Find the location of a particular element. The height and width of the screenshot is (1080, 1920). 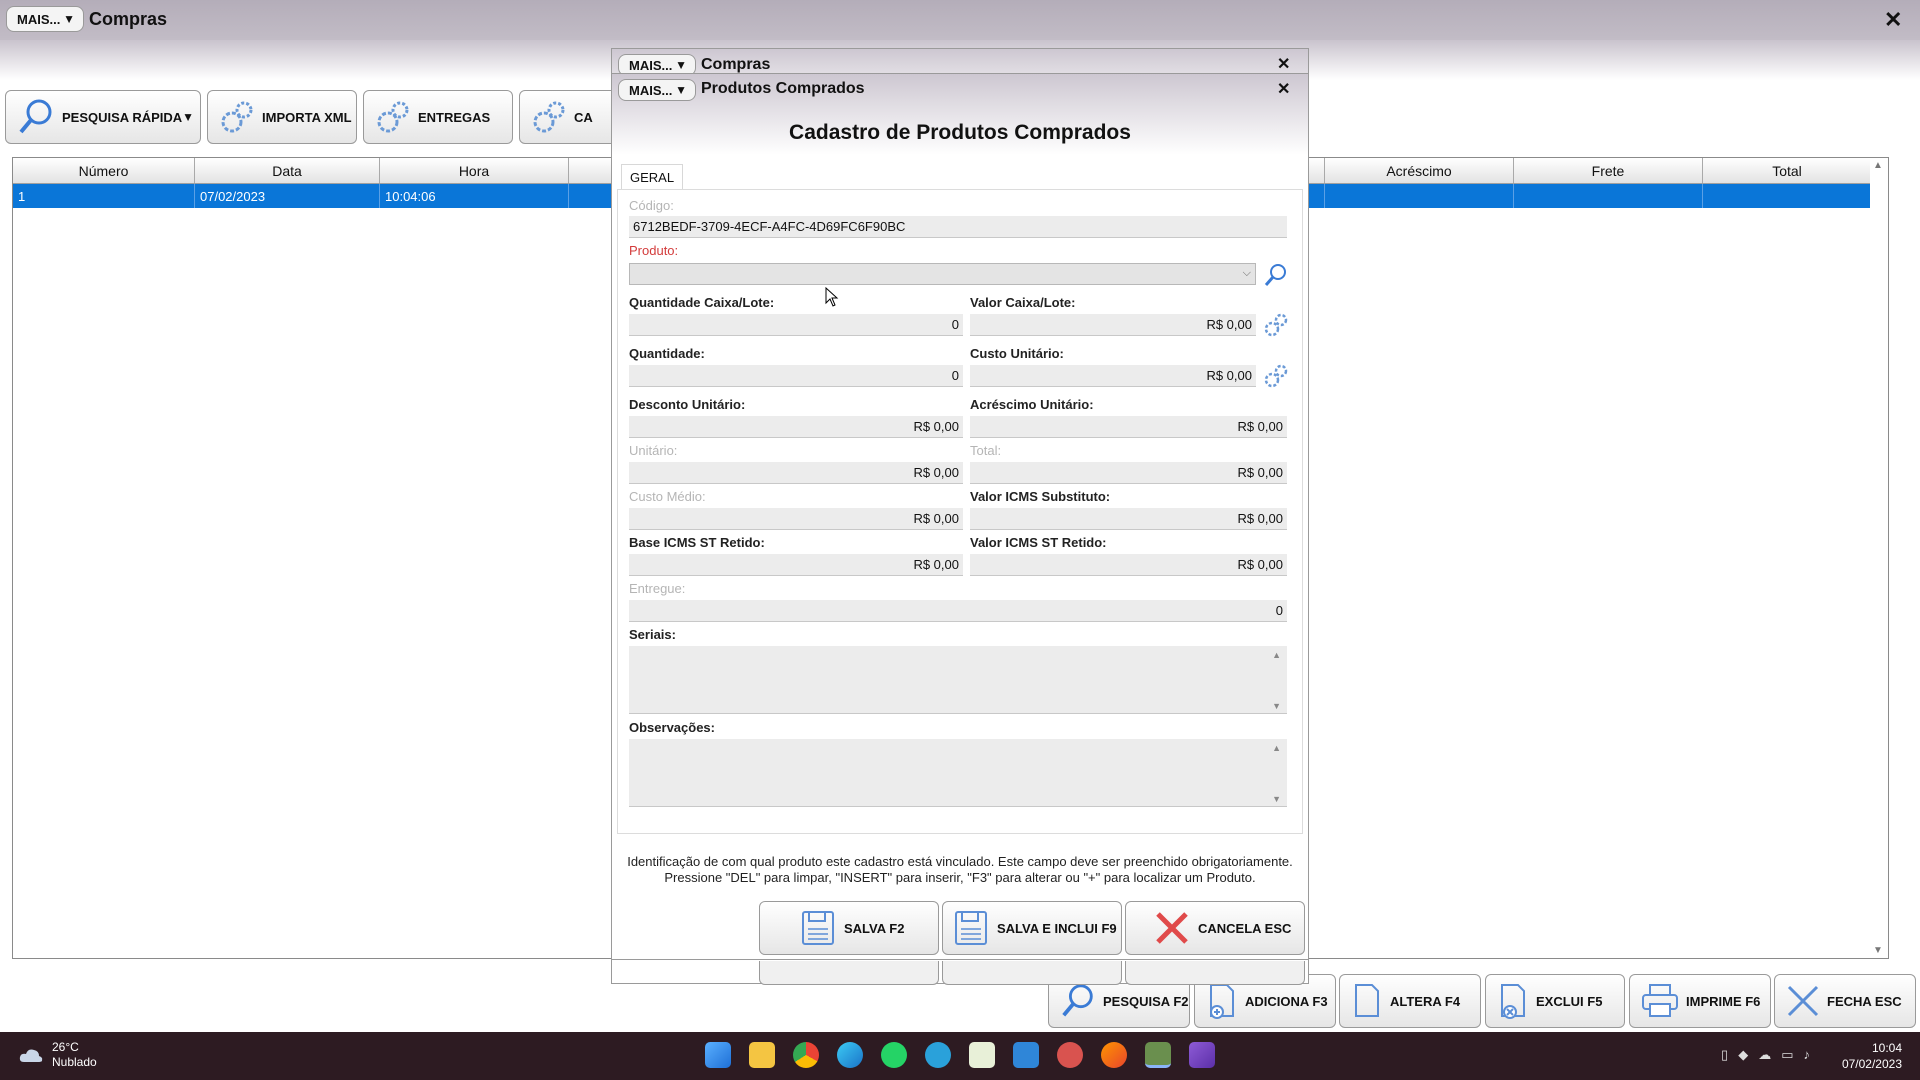

icms-substituto-label: Valor ICMS Substituto: is located at coordinates (1040, 496).